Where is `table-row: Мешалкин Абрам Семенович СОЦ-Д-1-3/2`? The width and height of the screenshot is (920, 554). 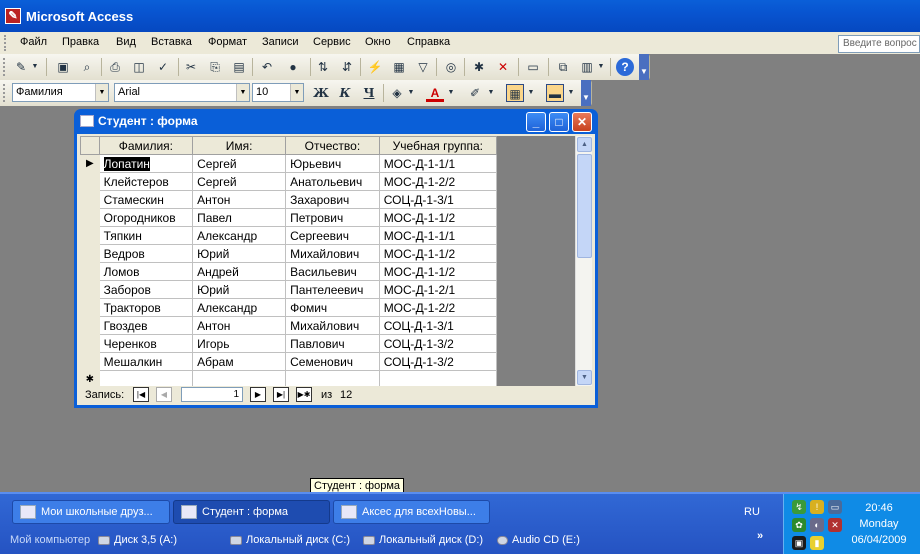
table-row: Мешалкин Абрам Семенович СОЦ-Д-1-3/2 is located at coordinates (288, 361).